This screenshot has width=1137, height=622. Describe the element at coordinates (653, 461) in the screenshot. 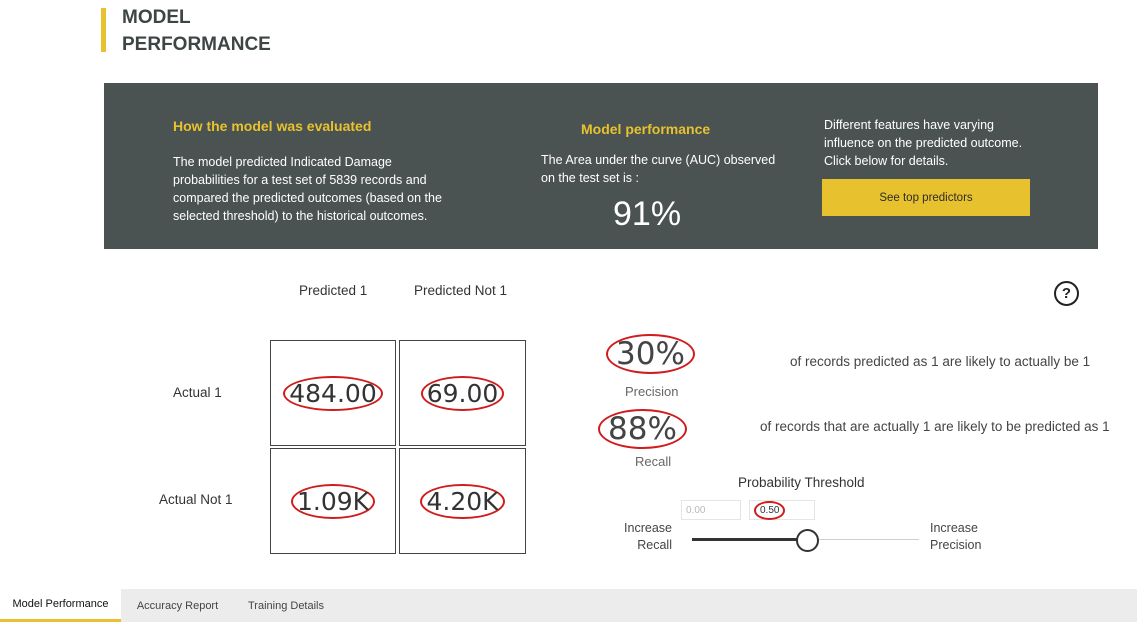

I see `recall-label: Recall` at that location.